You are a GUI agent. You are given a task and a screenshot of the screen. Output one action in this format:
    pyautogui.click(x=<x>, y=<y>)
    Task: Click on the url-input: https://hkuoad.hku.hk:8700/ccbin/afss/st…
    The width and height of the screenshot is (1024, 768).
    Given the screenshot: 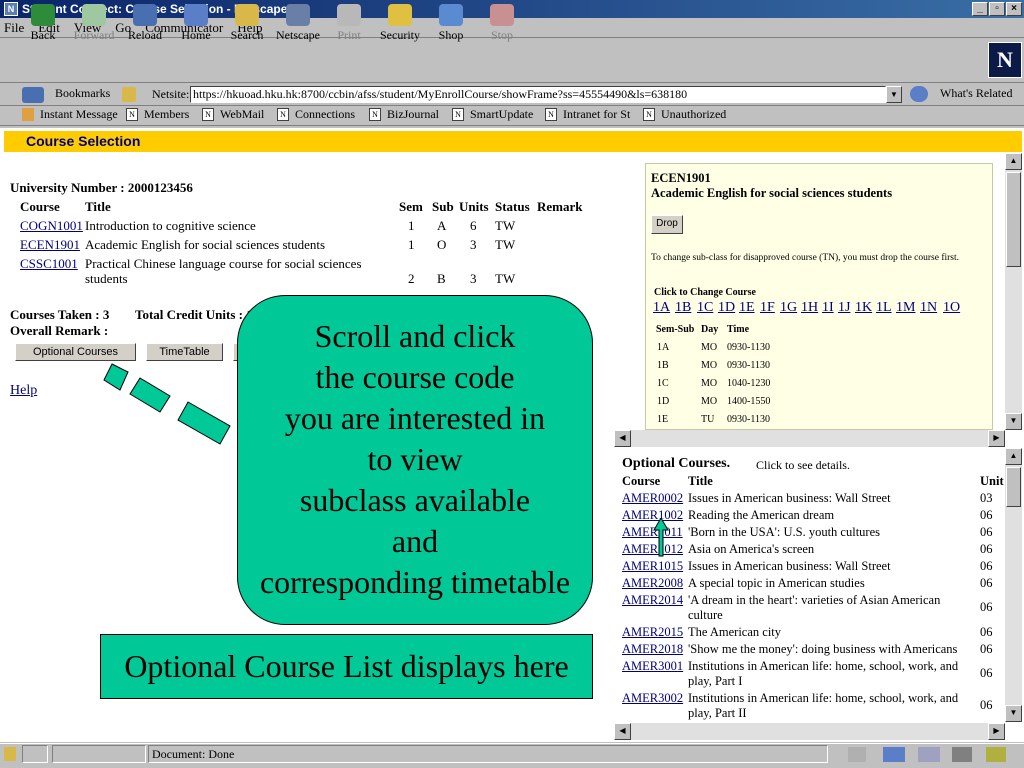 What is the action you would take?
    pyautogui.click(x=538, y=94)
    